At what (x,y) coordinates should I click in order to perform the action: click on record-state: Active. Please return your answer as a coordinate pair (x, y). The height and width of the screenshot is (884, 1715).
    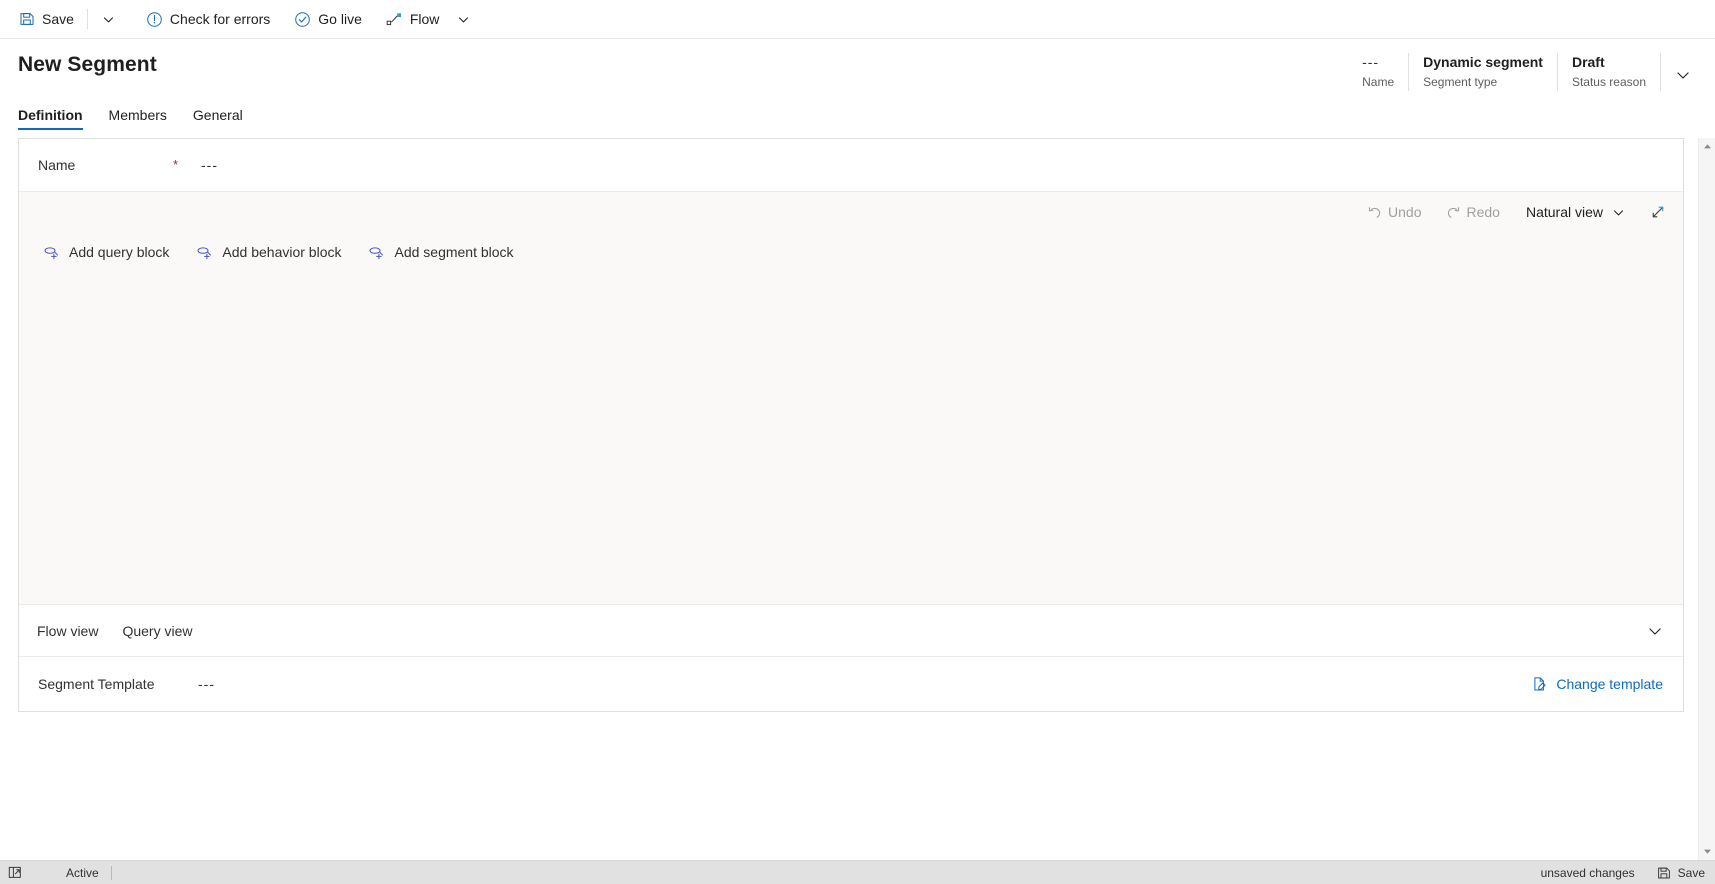
    Looking at the image, I should click on (82, 872).